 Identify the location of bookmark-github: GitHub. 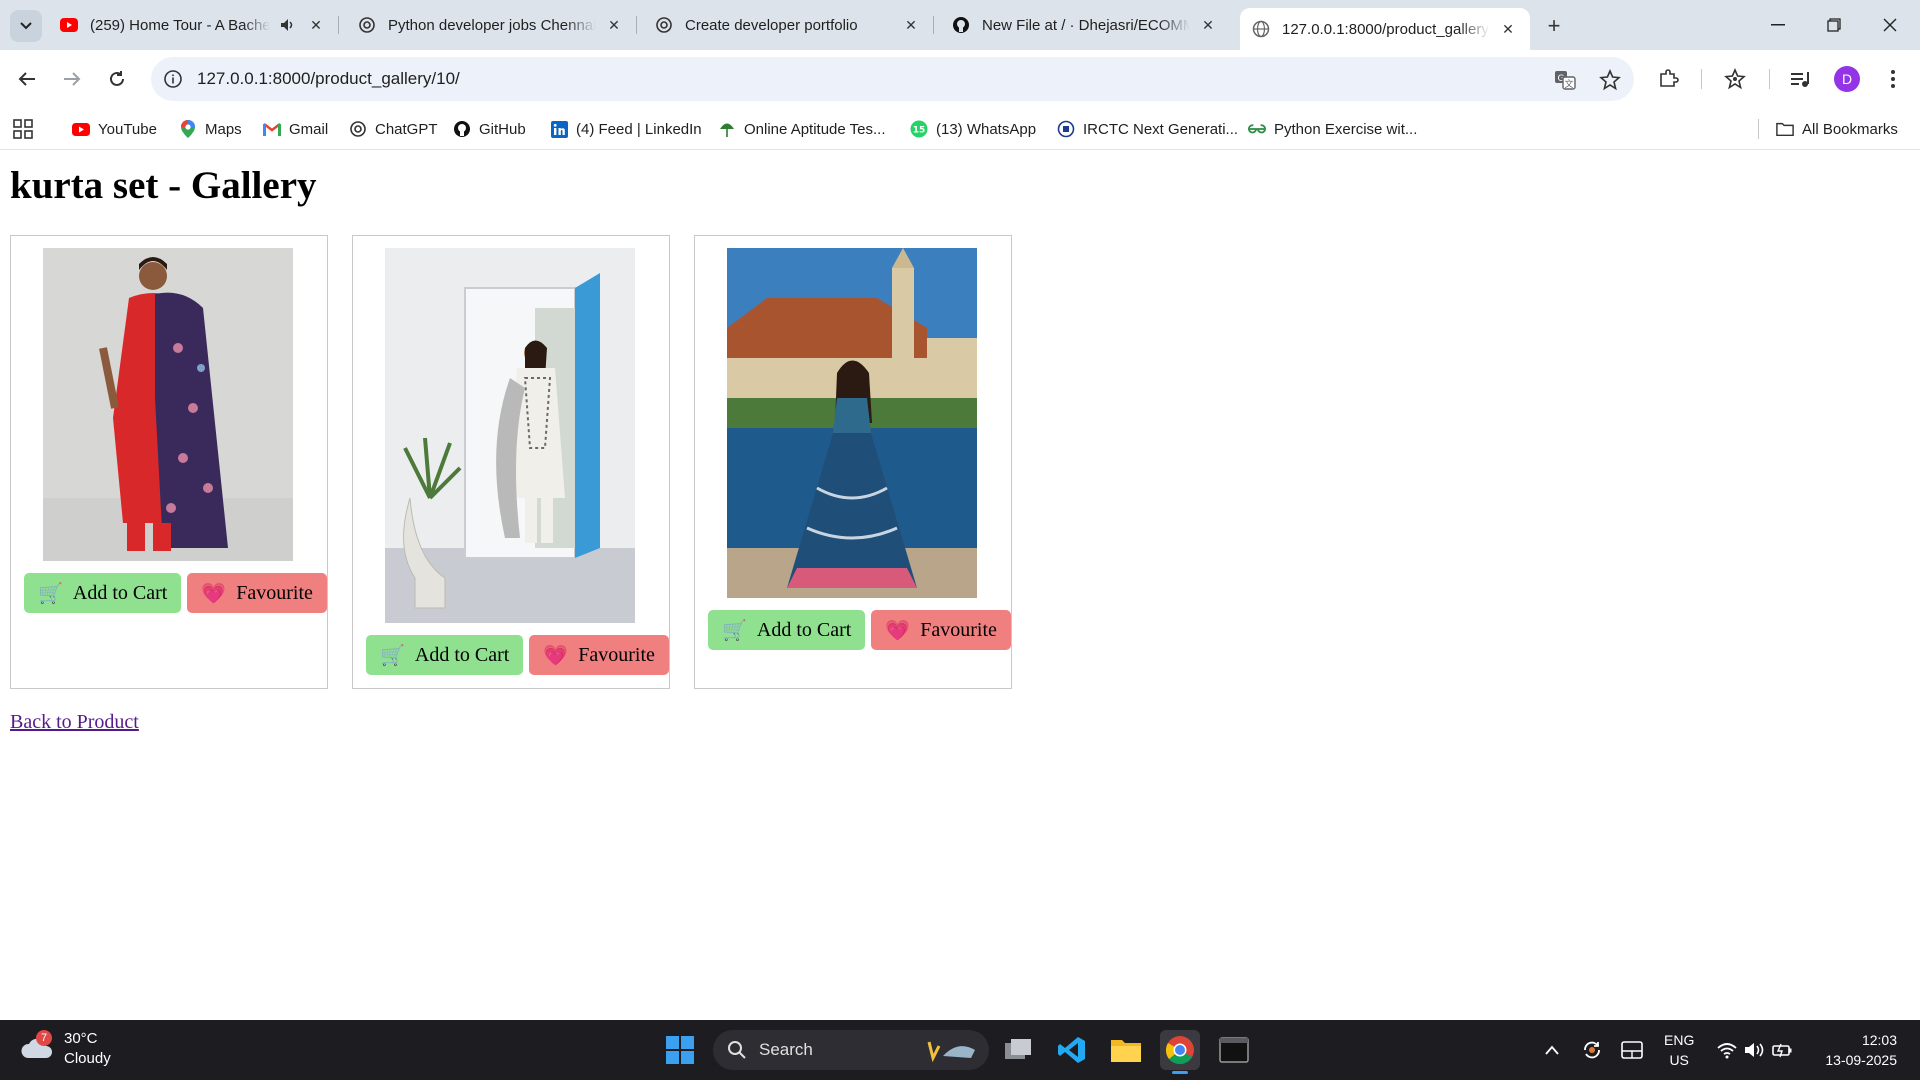
(489, 129).